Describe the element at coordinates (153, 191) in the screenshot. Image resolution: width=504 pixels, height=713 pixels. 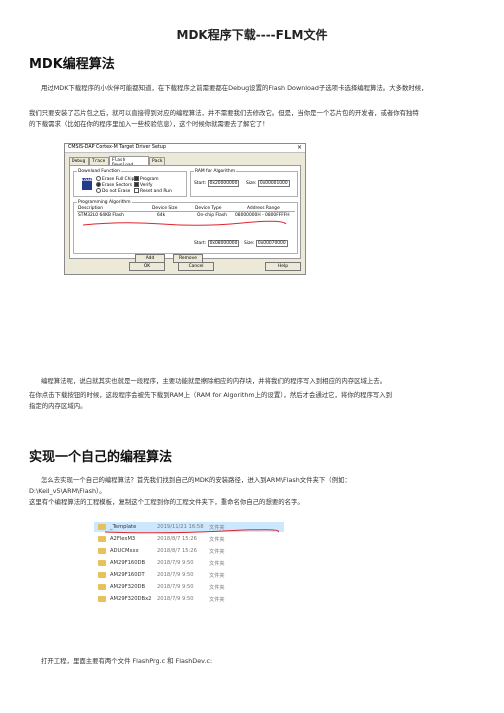
I see `reset-and-run-checkbox: Reset and Run` at that location.